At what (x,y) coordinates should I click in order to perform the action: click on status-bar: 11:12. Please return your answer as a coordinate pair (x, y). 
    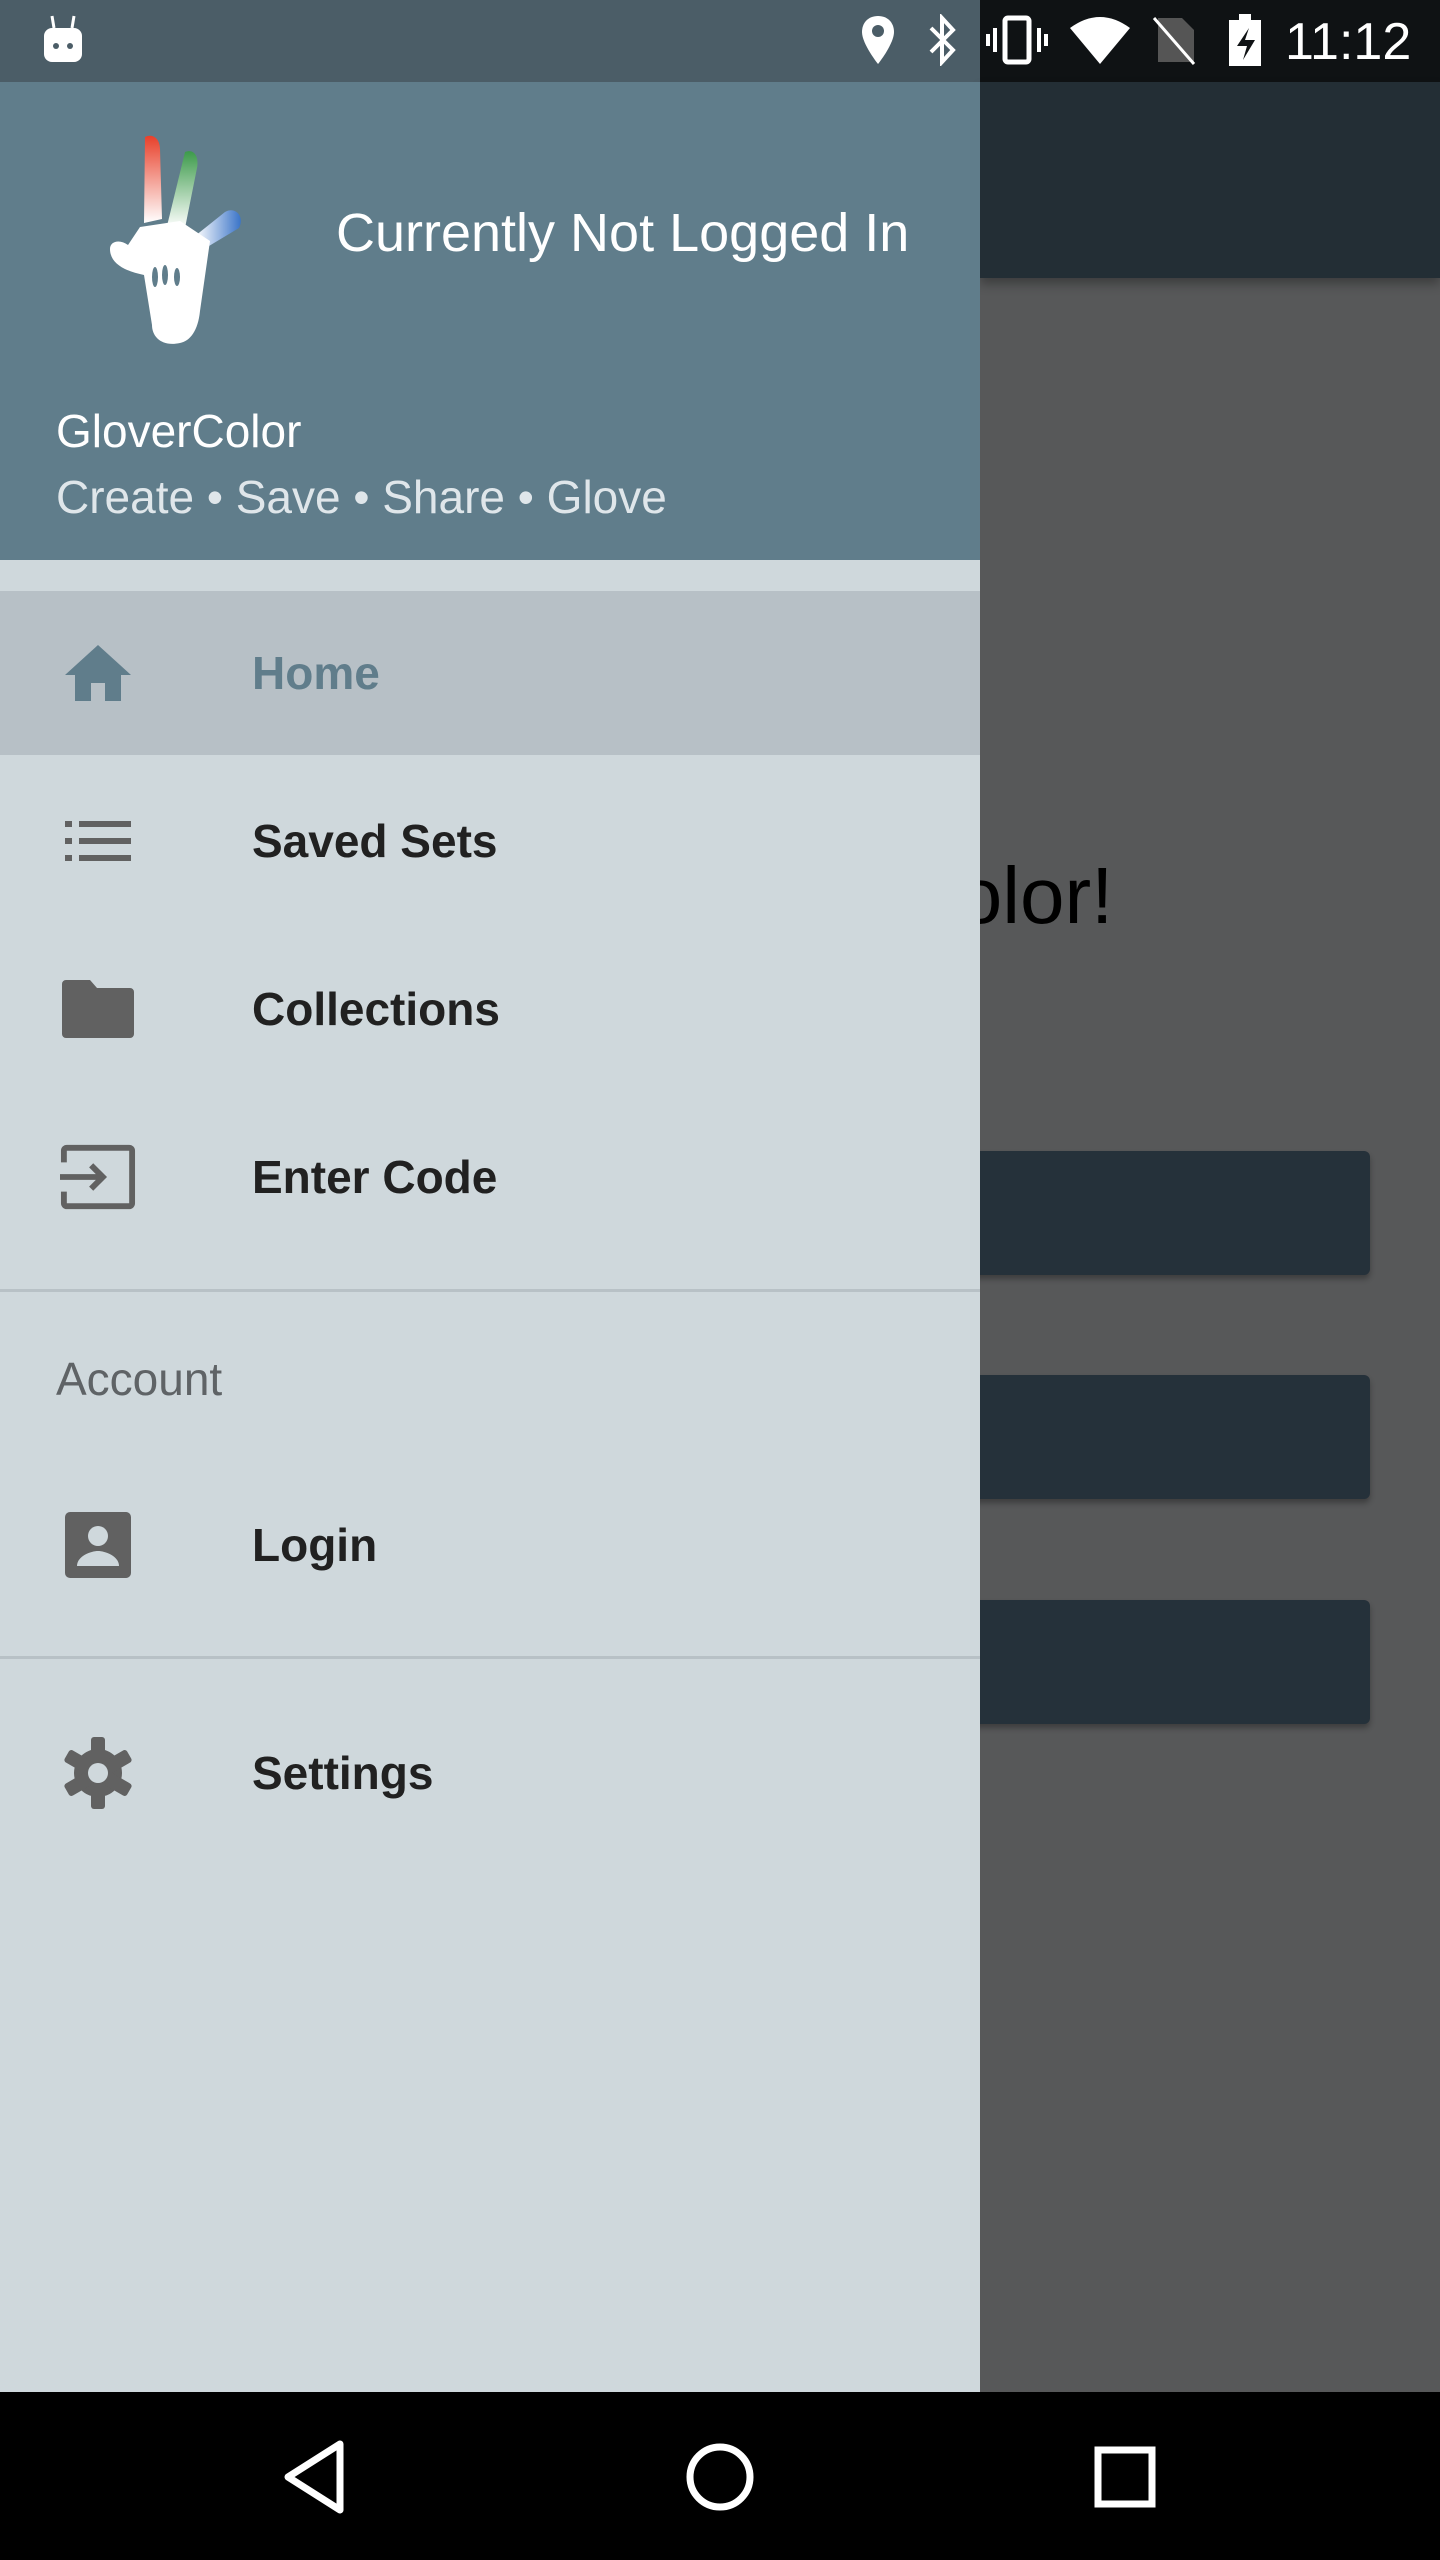
    Looking at the image, I should click on (720, 41).